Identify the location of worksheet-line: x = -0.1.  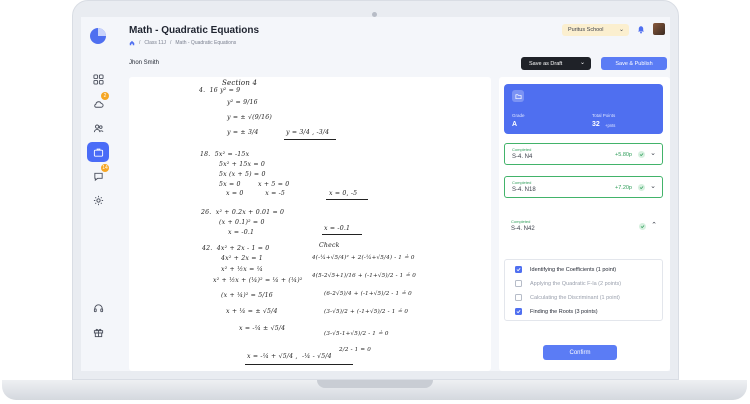
(241, 232).